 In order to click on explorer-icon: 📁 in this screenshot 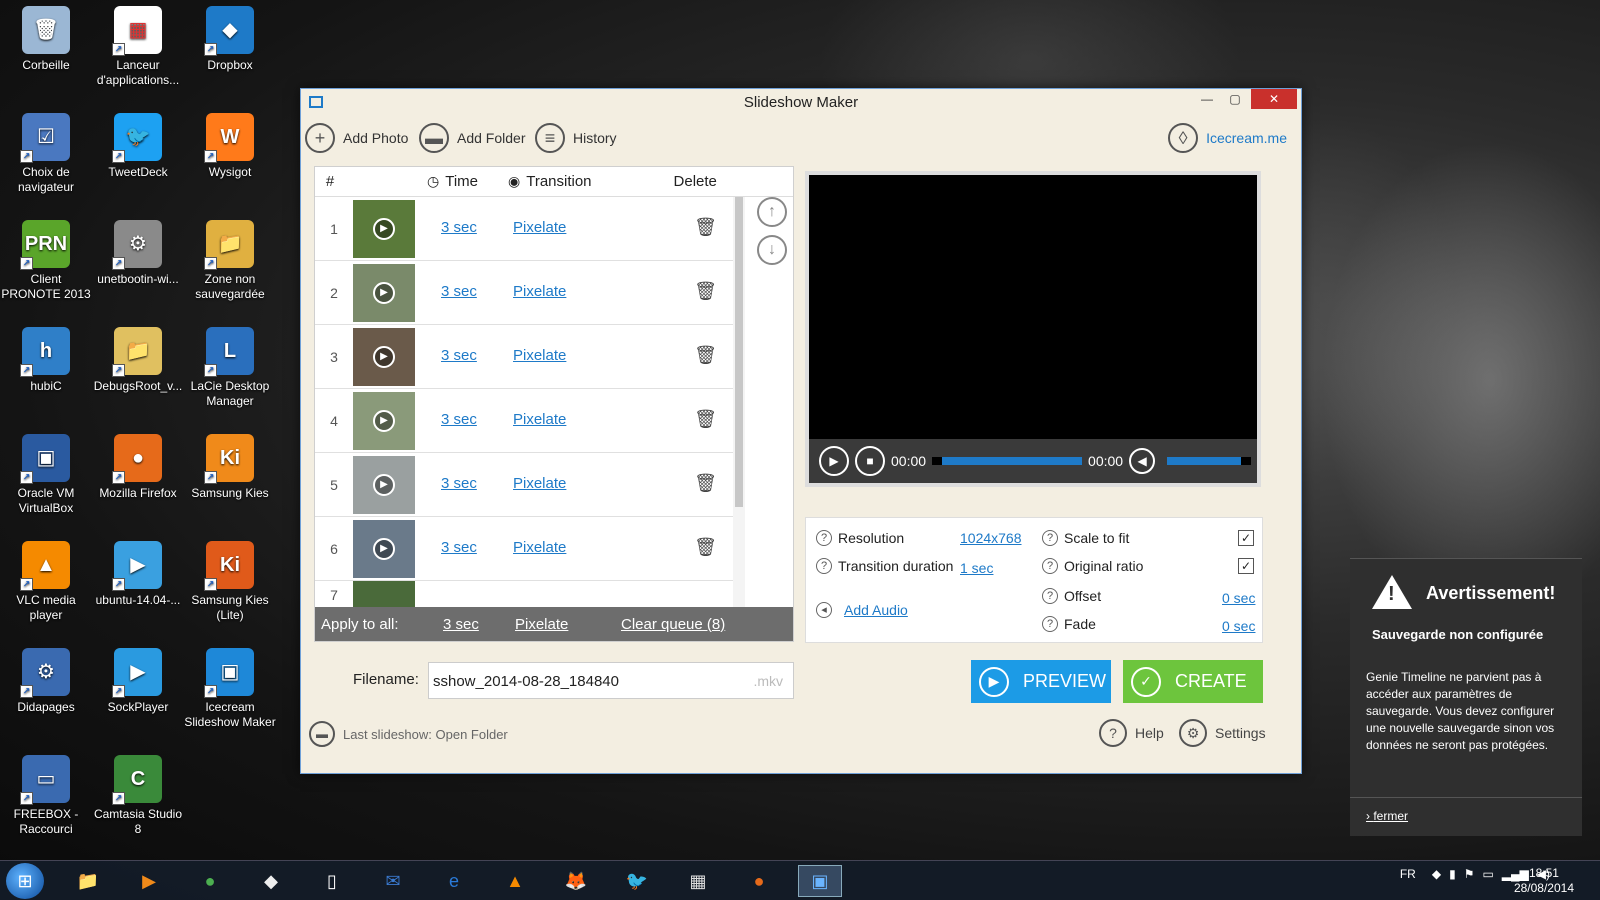, I will do `click(88, 881)`.